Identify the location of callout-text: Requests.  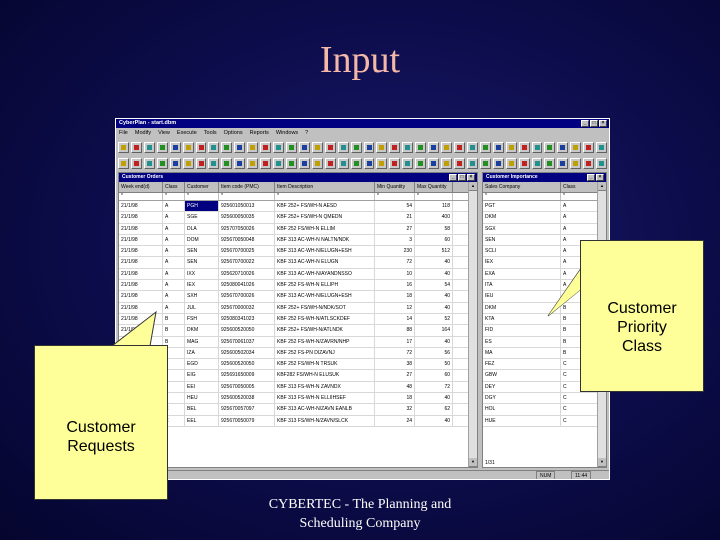
(101, 446).